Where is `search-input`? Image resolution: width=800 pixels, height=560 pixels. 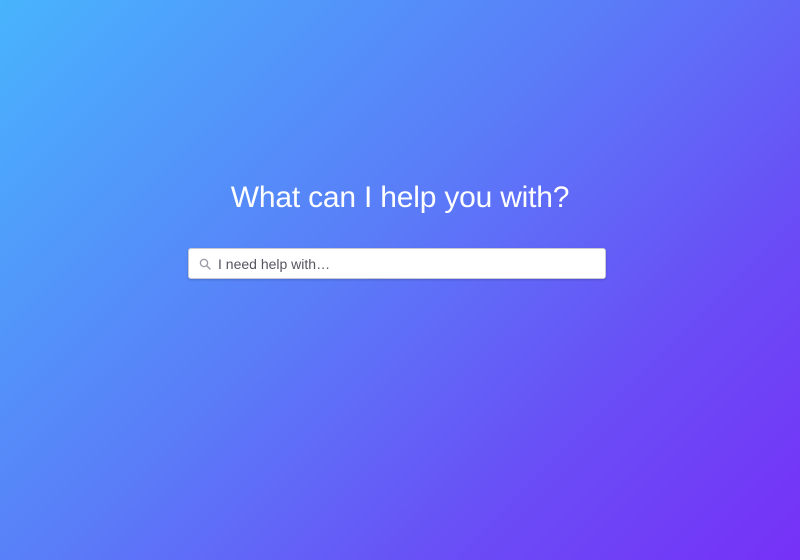
search-input is located at coordinates (407, 263).